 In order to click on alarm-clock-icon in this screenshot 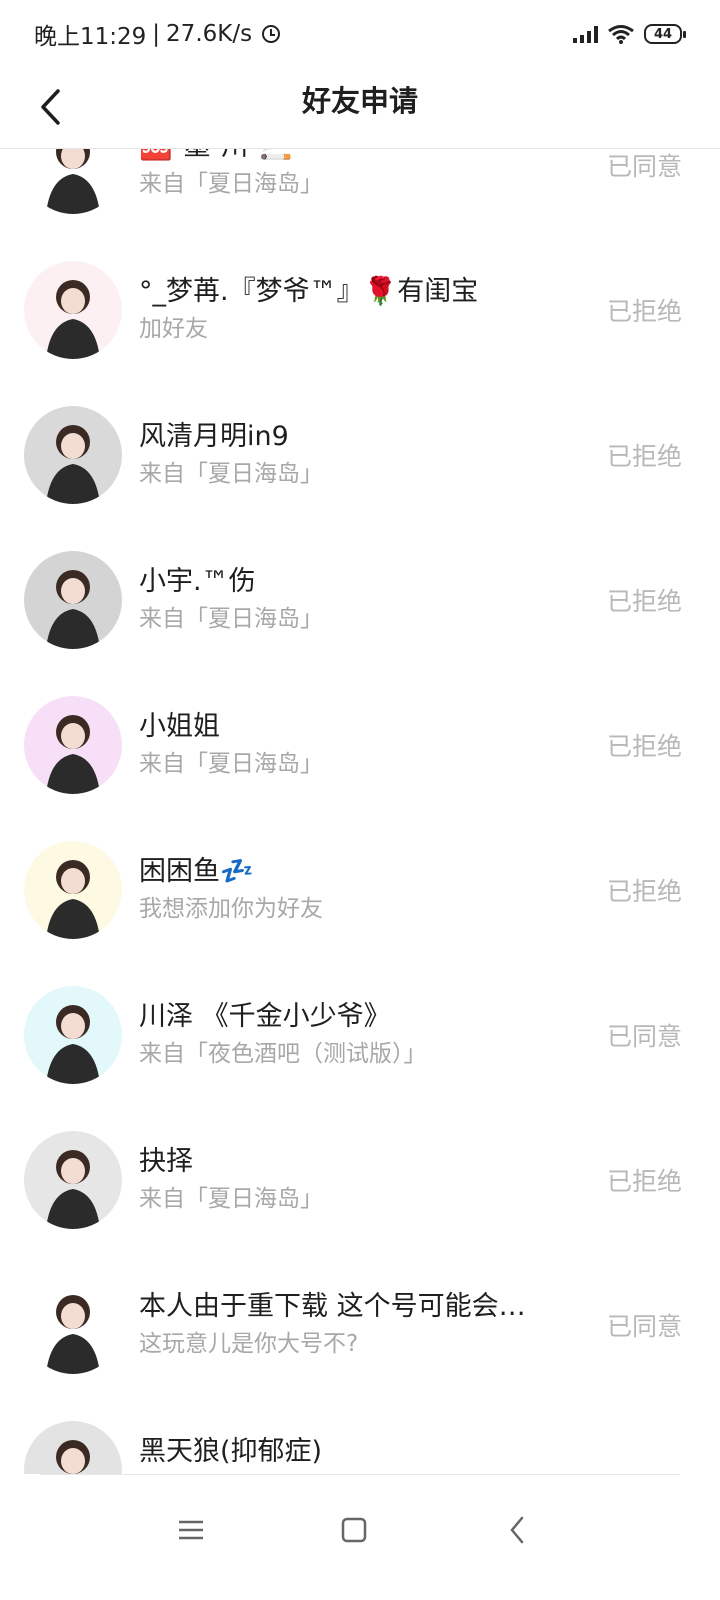, I will do `click(271, 34)`.